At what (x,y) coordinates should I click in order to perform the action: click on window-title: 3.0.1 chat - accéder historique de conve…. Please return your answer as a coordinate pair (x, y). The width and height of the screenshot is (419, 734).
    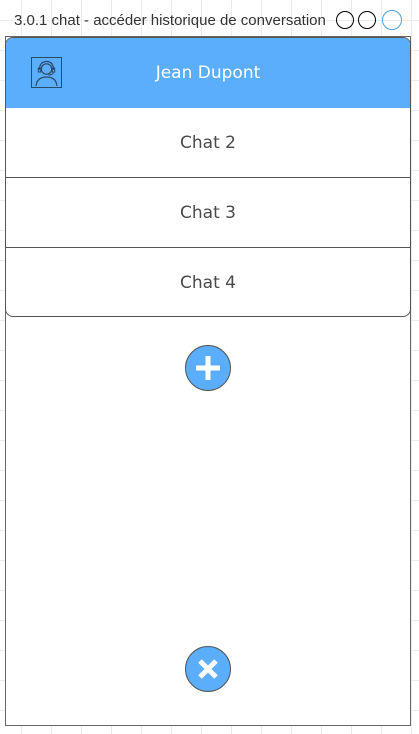
    Looking at the image, I should click on (170, 20).